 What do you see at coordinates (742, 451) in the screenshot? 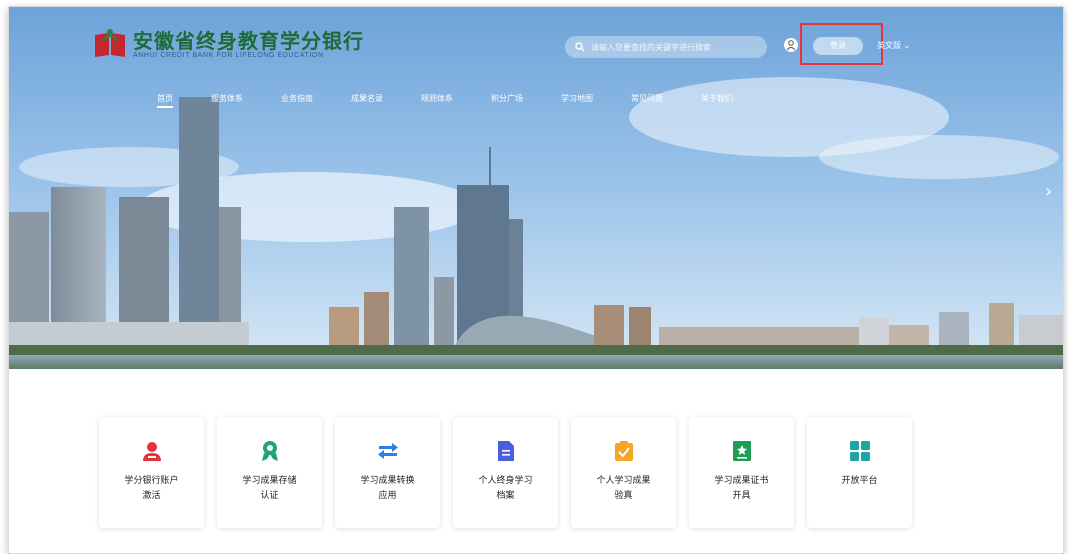
I see `certificate-icon` at bounding box center [742, 451].